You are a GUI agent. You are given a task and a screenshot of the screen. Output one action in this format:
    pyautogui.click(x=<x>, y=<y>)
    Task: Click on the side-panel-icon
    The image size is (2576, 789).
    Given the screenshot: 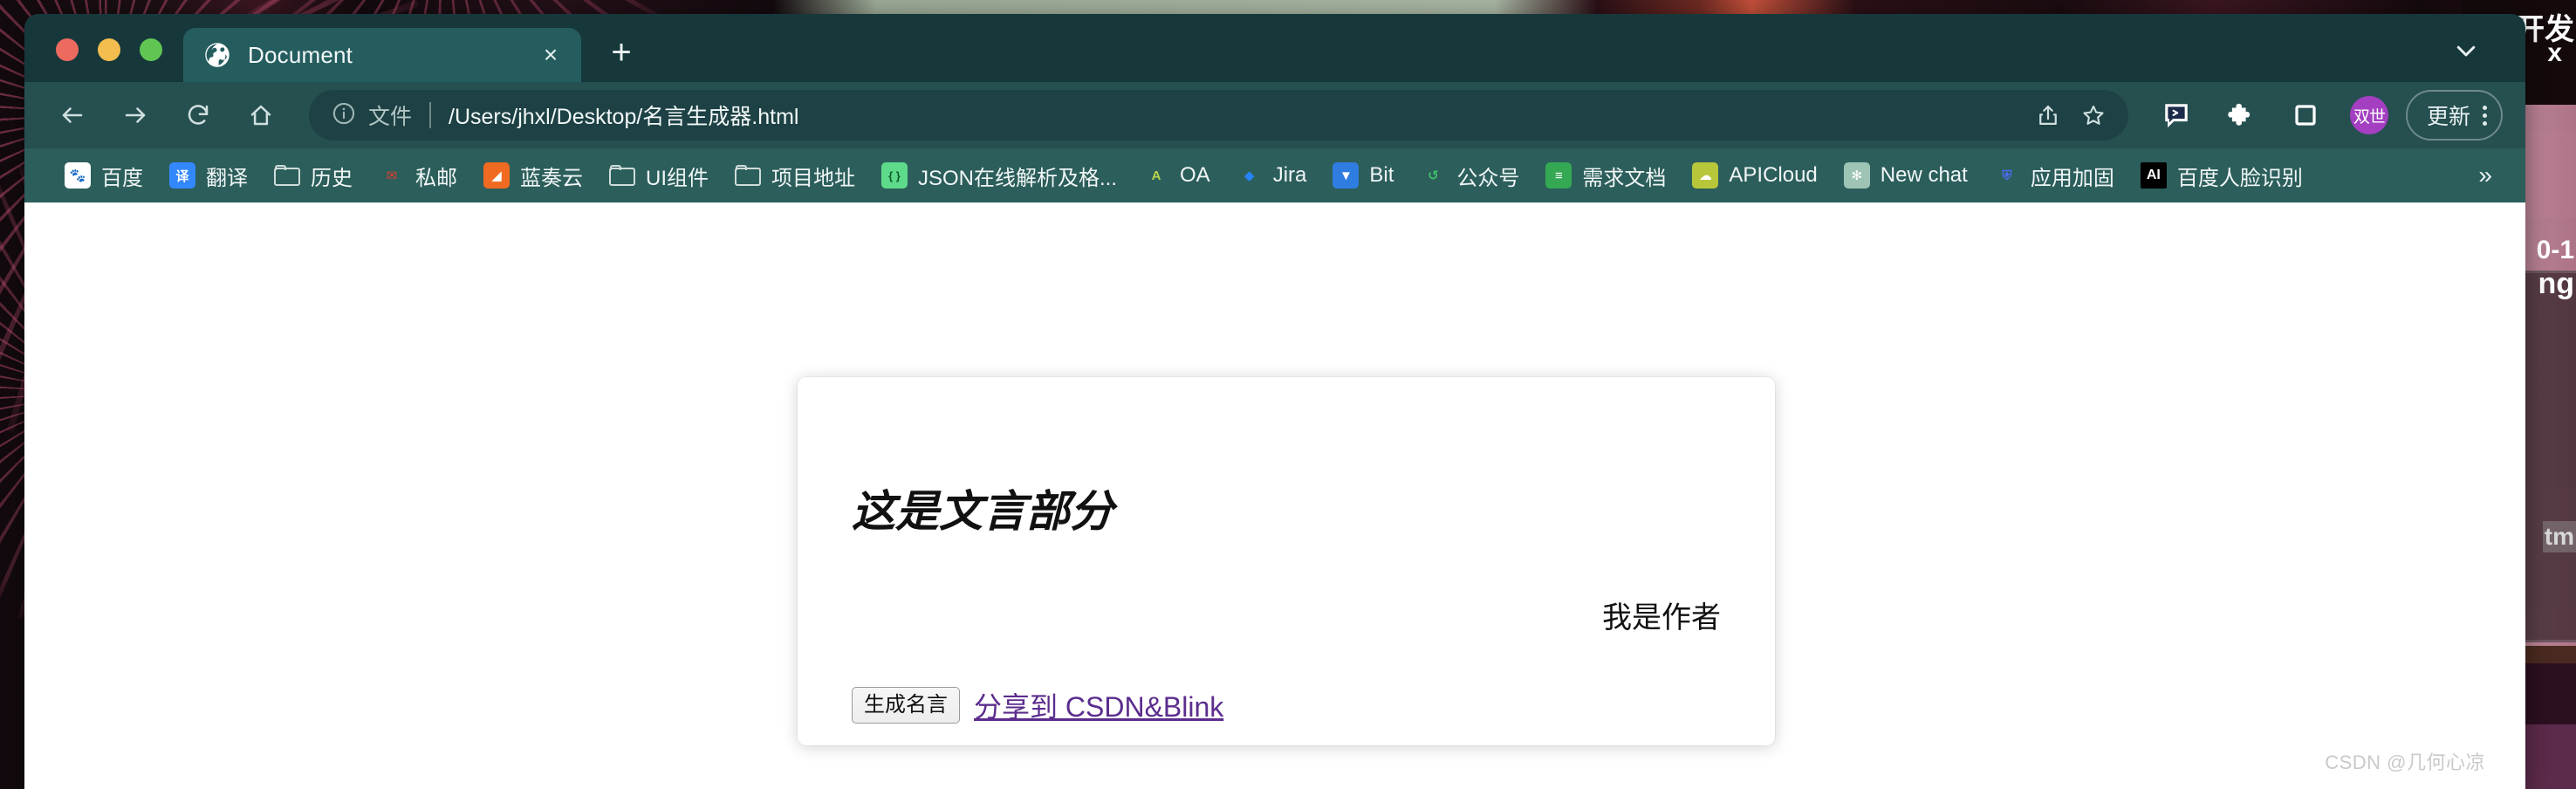 What is the action you would take?
    pyautogui.click(x=2305, y=115)
    